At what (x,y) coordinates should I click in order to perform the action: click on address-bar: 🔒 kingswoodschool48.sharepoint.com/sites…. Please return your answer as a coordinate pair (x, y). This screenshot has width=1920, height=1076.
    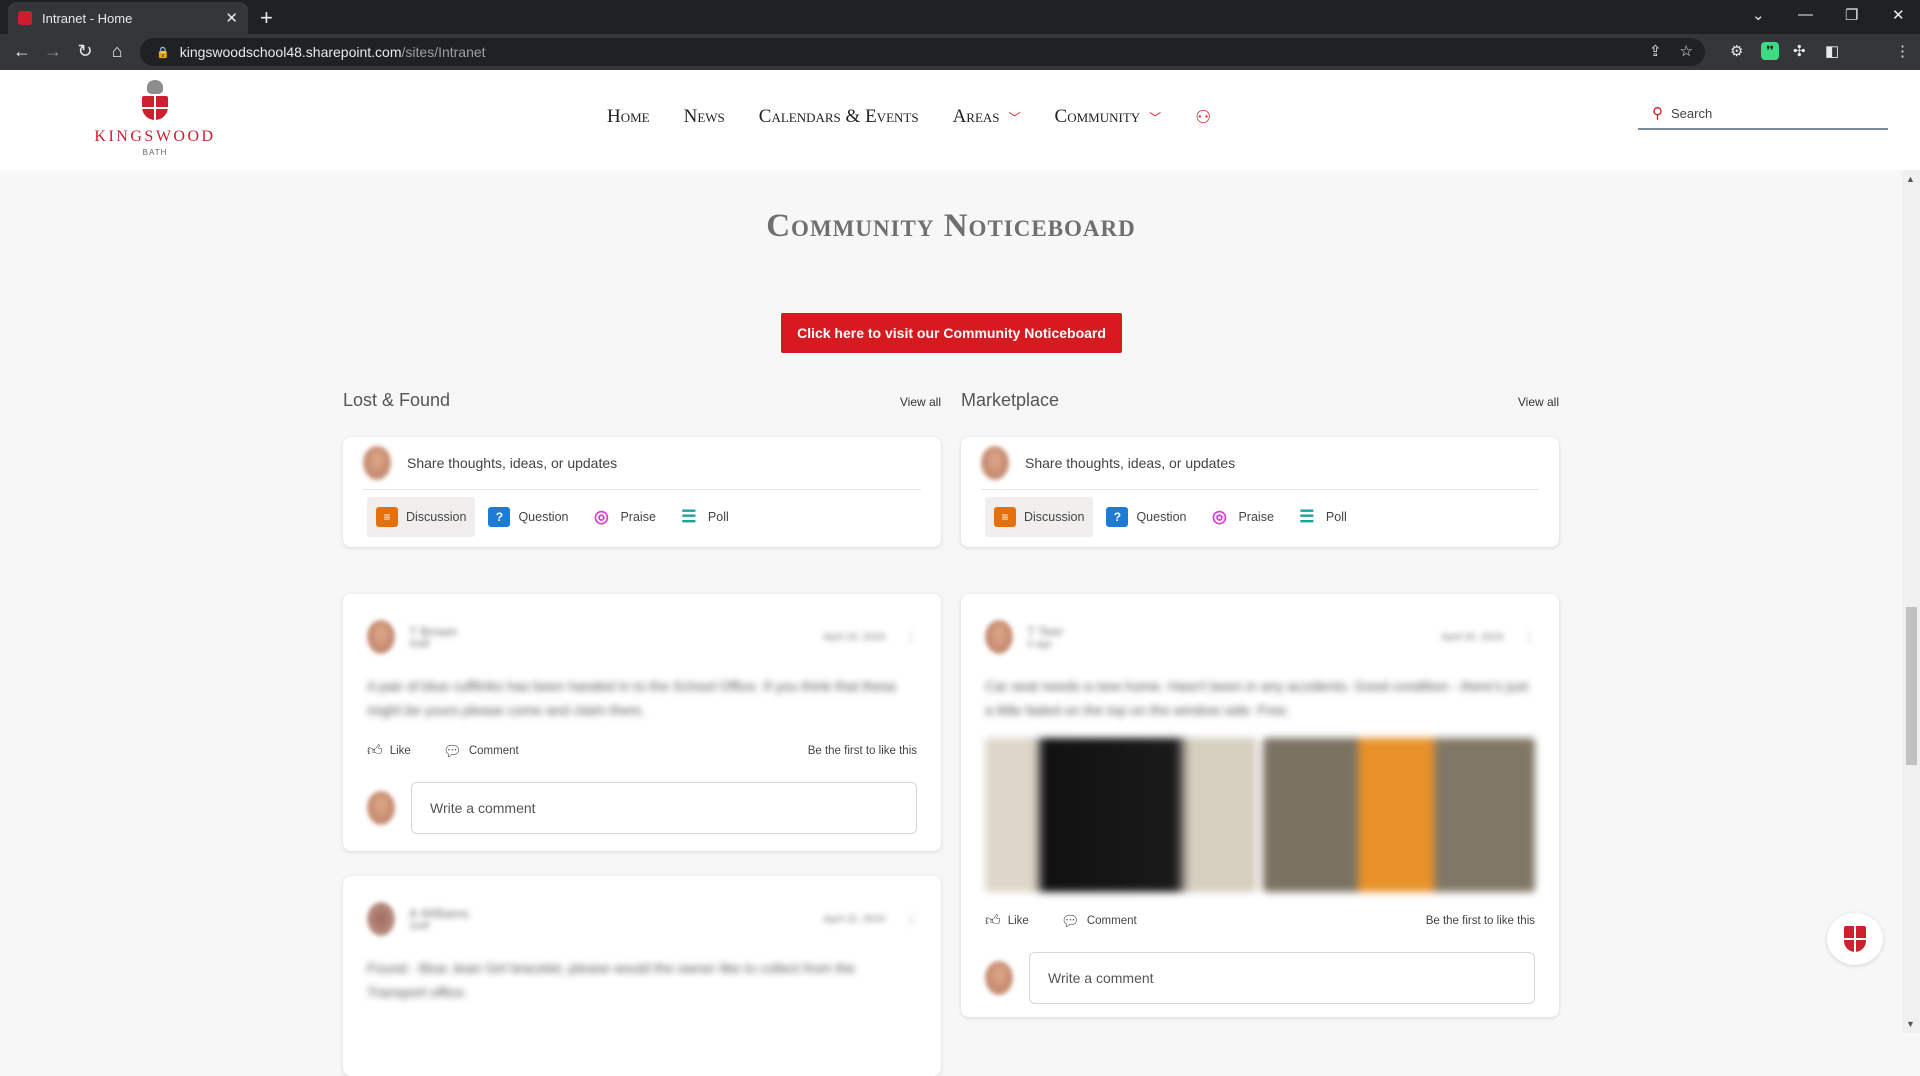
    Looking at the image, I should click on (922, 52).